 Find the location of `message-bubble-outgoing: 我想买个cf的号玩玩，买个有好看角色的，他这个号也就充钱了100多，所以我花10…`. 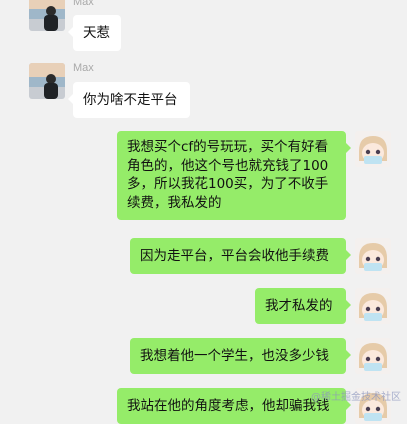

message-bubble-outgoing: 我想买个cf的号玩玩，买个有好看角色的，他这个号也就充钱了100多，所以我花10… is located at coordinates (234, 175).